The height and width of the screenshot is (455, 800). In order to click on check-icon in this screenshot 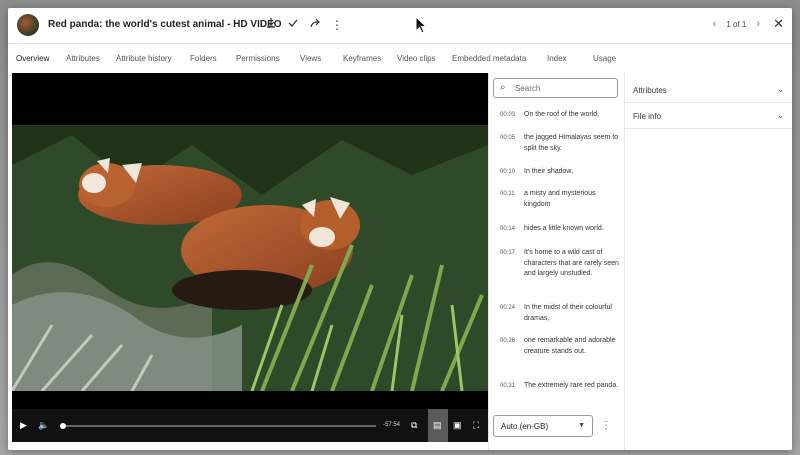, I will do `click(293, 25)`.